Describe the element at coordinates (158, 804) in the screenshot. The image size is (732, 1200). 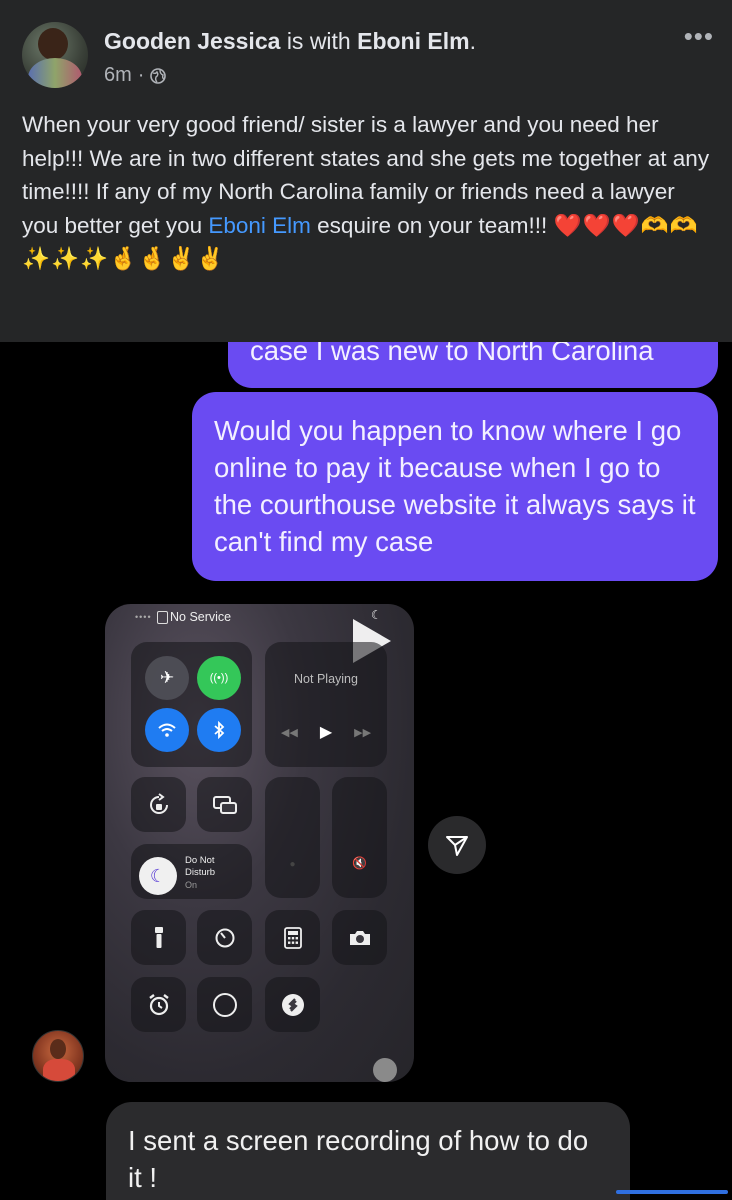
I see `rotation-lock-icon` at that location.